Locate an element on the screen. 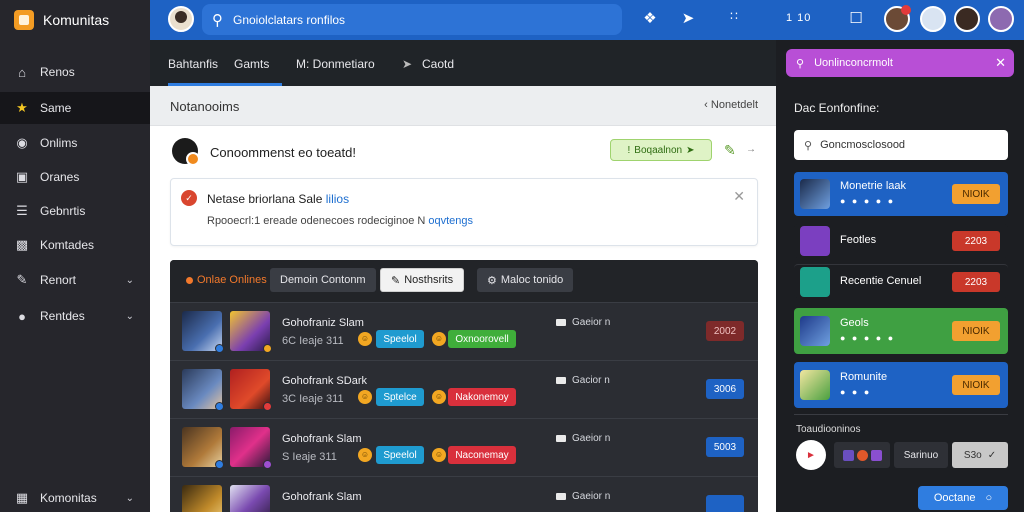  pencil-icon: ✎ is located at coordinates (396, 280).